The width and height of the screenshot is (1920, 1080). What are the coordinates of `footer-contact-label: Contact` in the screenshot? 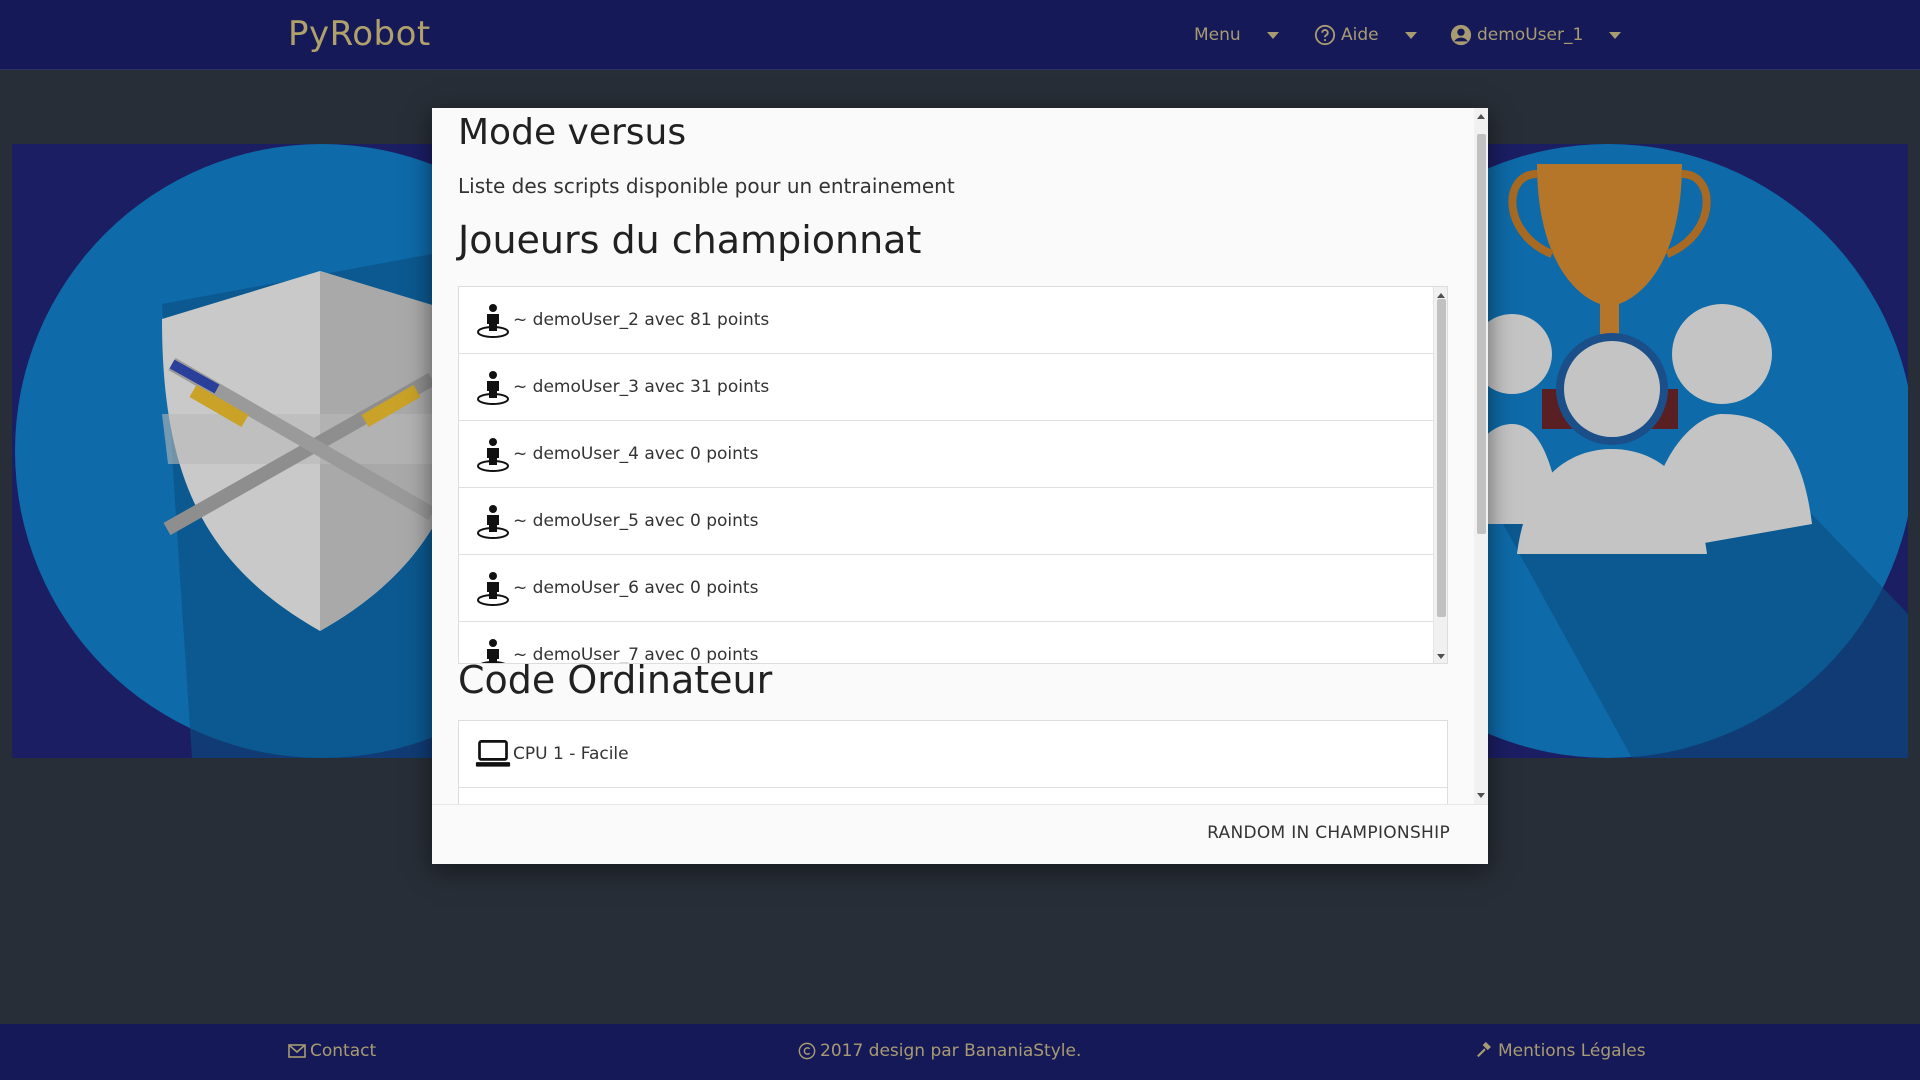 It's located at (343, 1051).